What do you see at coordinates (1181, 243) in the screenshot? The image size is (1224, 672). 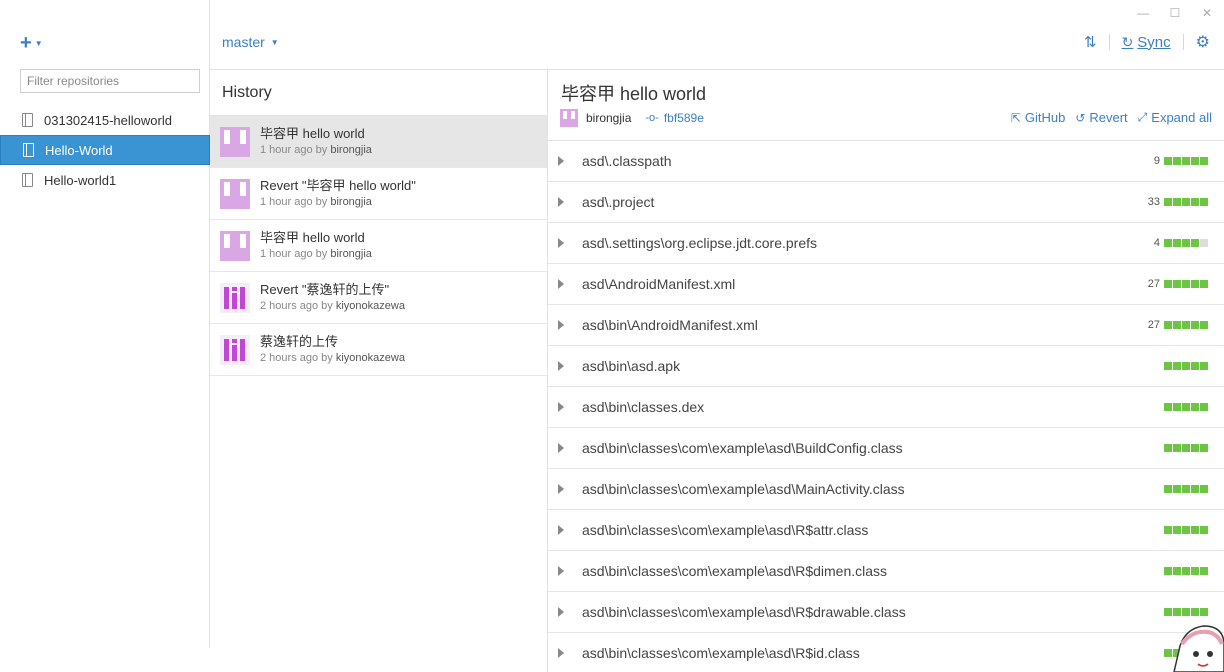 I see `diff-stat: 4` at bounding box center [1181, 243].